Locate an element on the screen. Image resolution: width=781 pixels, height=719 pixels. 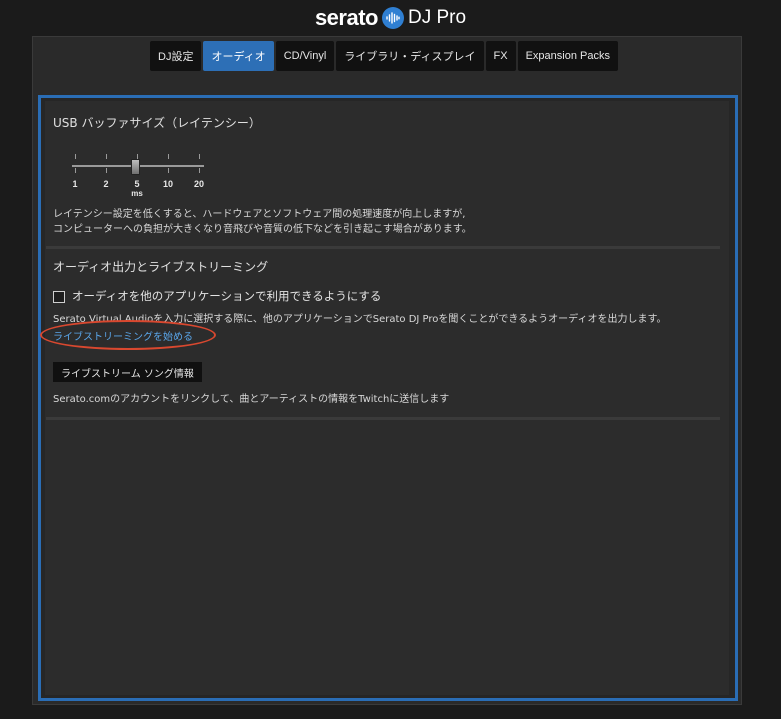
tab-cd-vinyl: CD/Vinyl is located at coordinates (305, 56).